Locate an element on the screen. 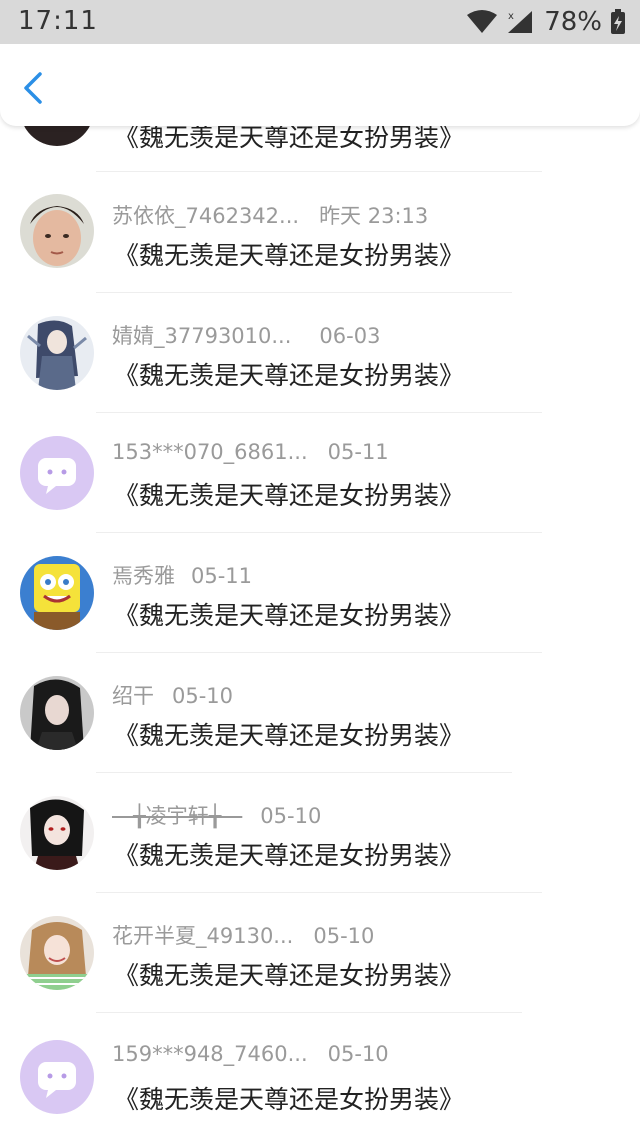 This screenshot has height=1138, width=640. comment-meta: 153***070_6861... 05-11 is located at coordinates (250, 452).